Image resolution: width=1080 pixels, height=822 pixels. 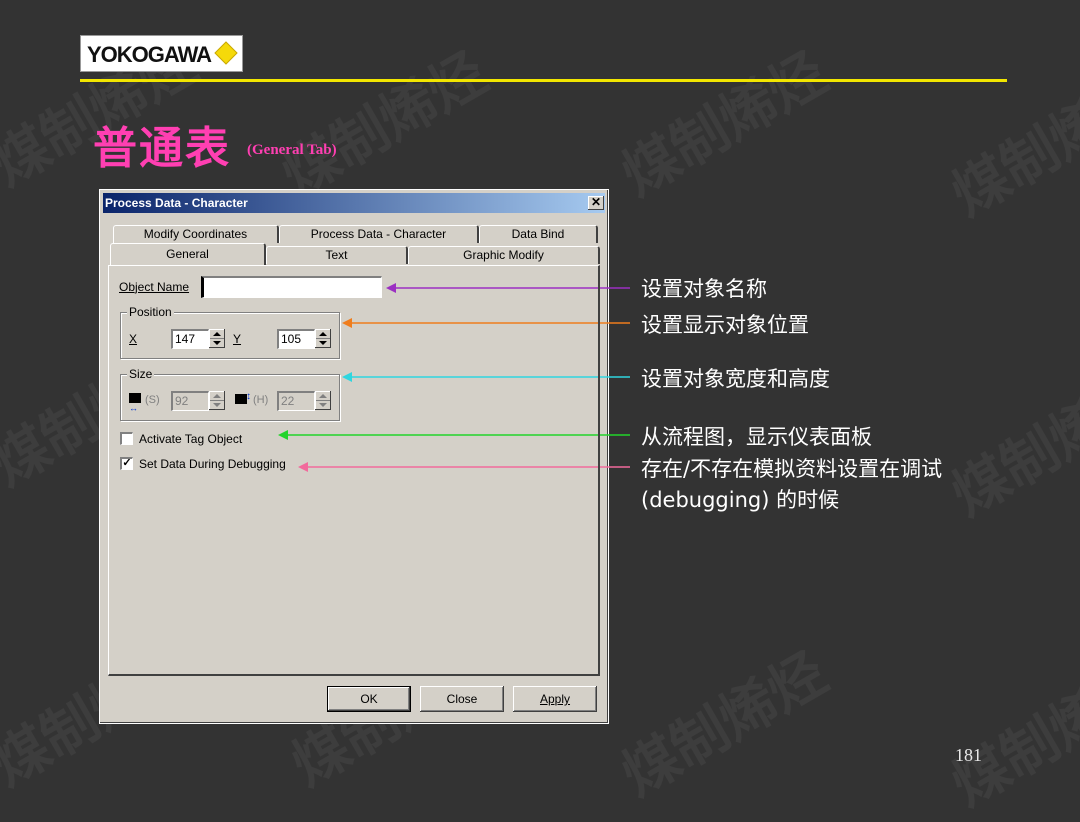 I want to click on annotation-set-data-line2: (debugging) 的时候, so click(x=740, y=500).